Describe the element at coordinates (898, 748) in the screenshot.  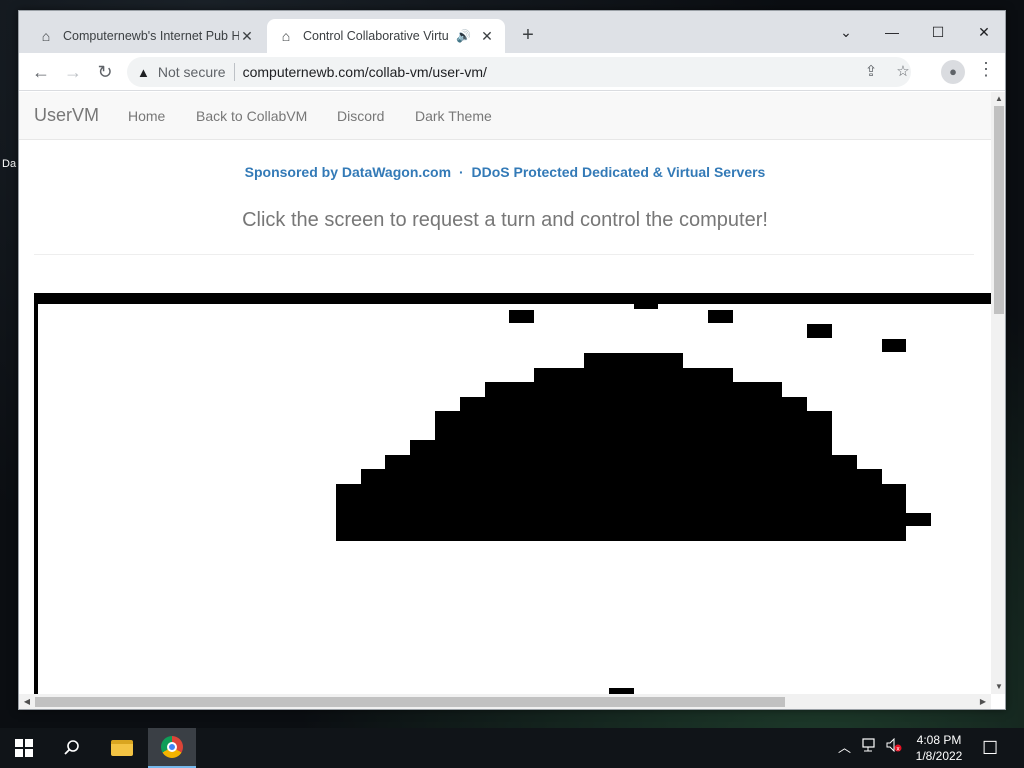
I see `svg-text: x` at that location.